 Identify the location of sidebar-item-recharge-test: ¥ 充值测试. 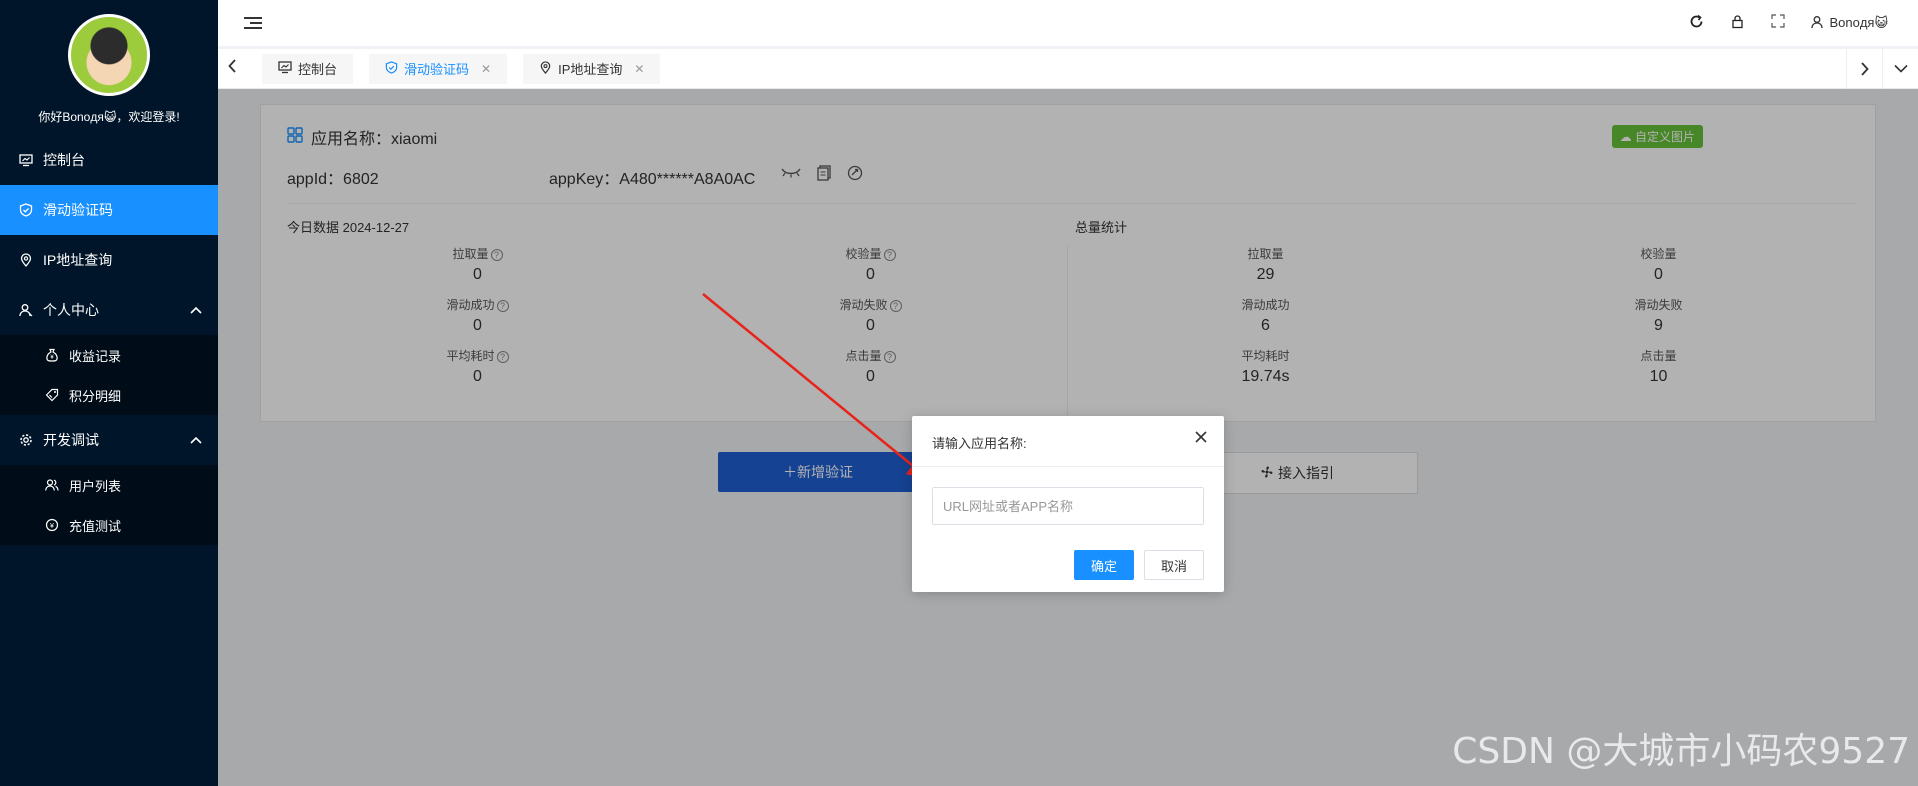
(109, 525).